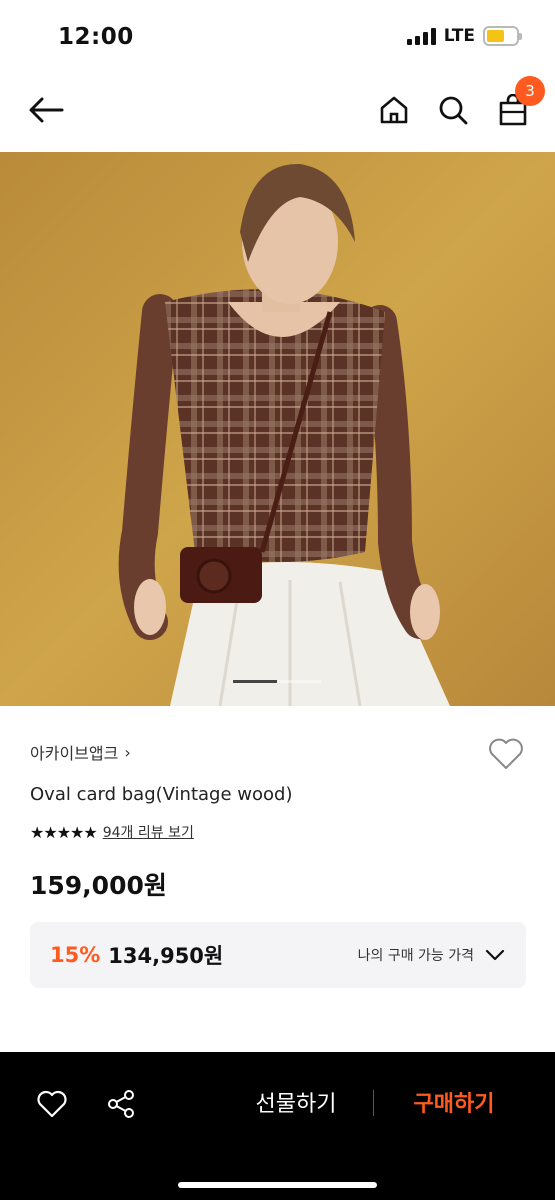  I want to click on star-rating: ★★★★★, so click(64, 832).